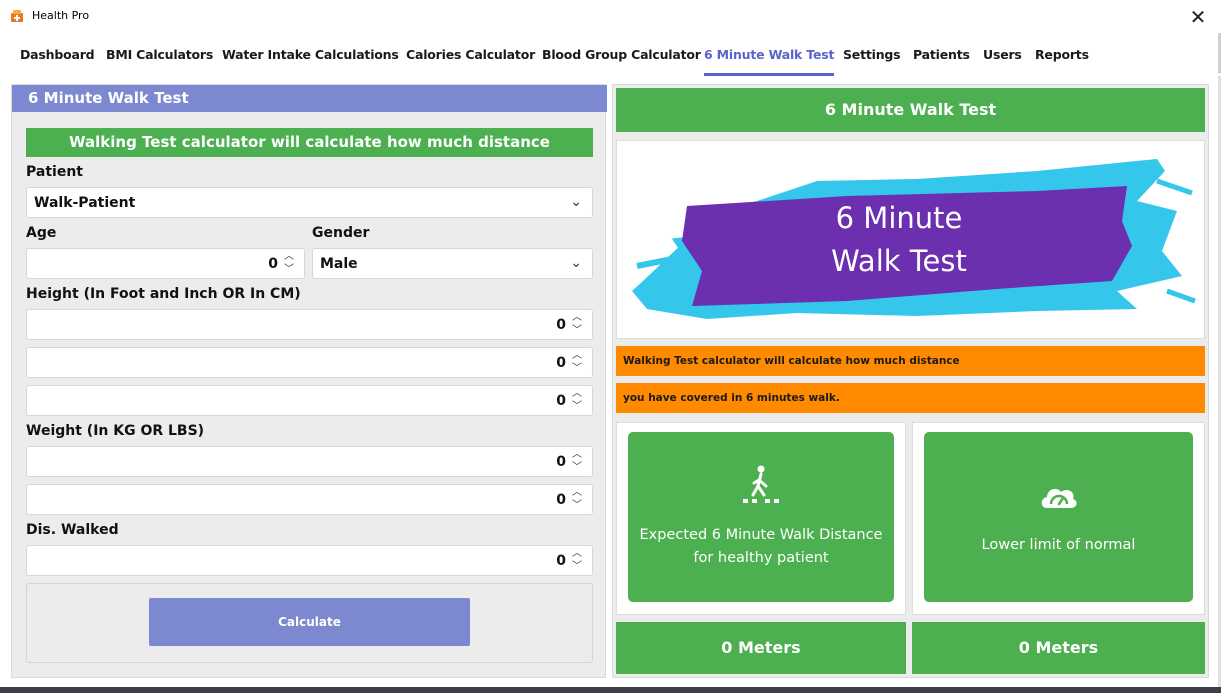 The height and width of the screenshot is (693, 1221). Describe the element at coordinates (309, 461) in the screenshot. I see `weight-kg-stepper: 0 ︿ ﹀` at that location.